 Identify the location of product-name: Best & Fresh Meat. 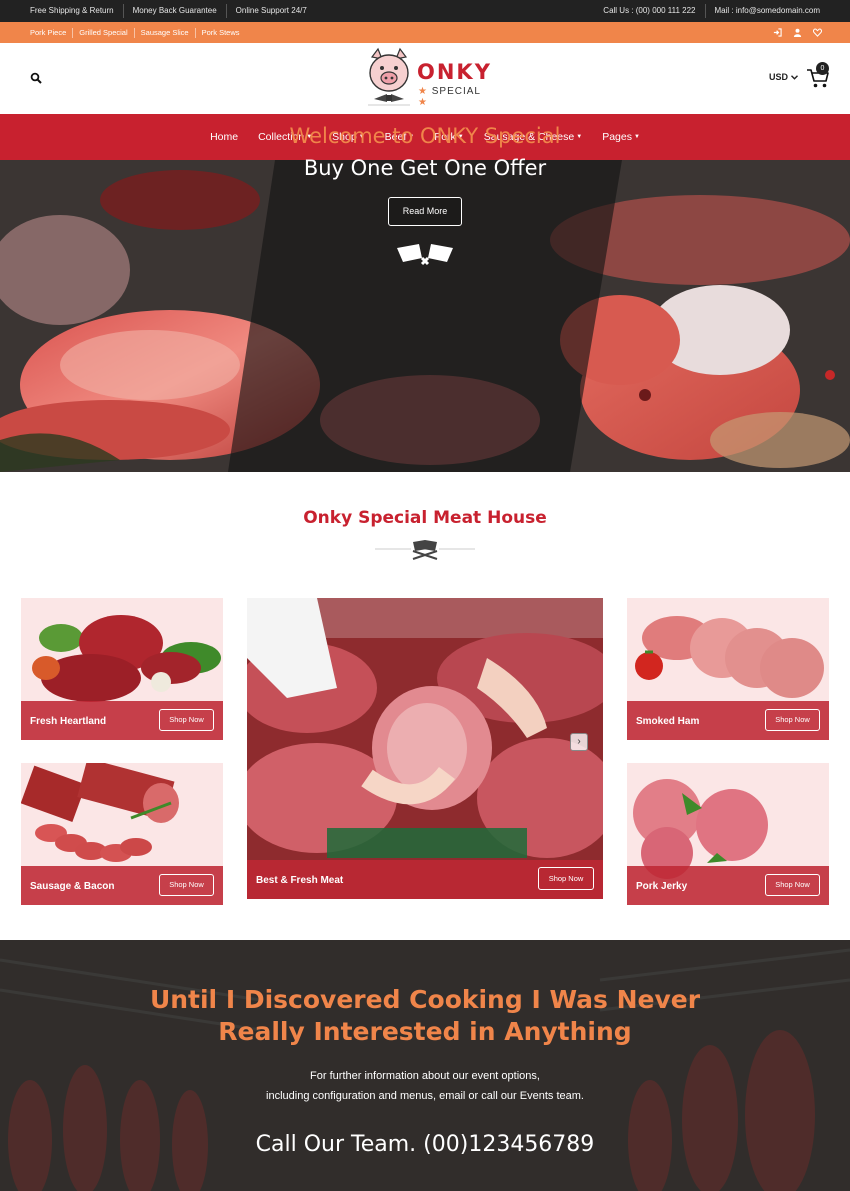
(300, 880).